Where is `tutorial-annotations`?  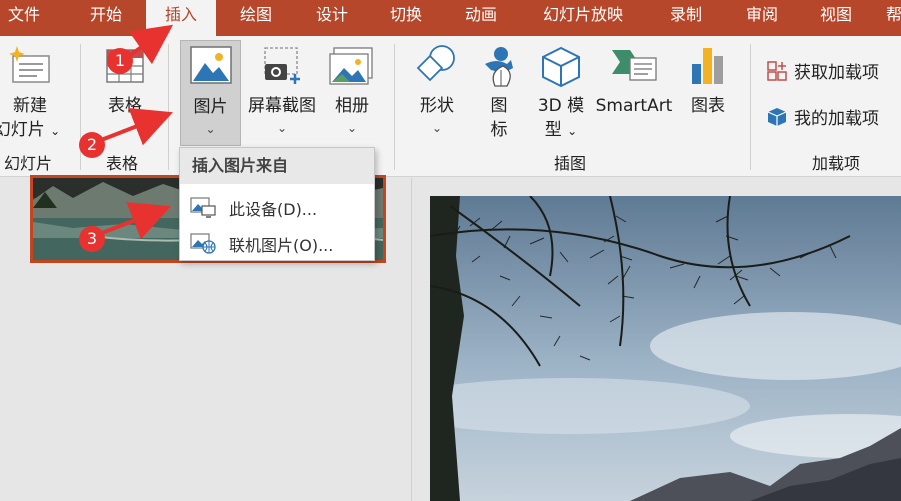 tutorial-annotations is located at coordinates (133, 132).